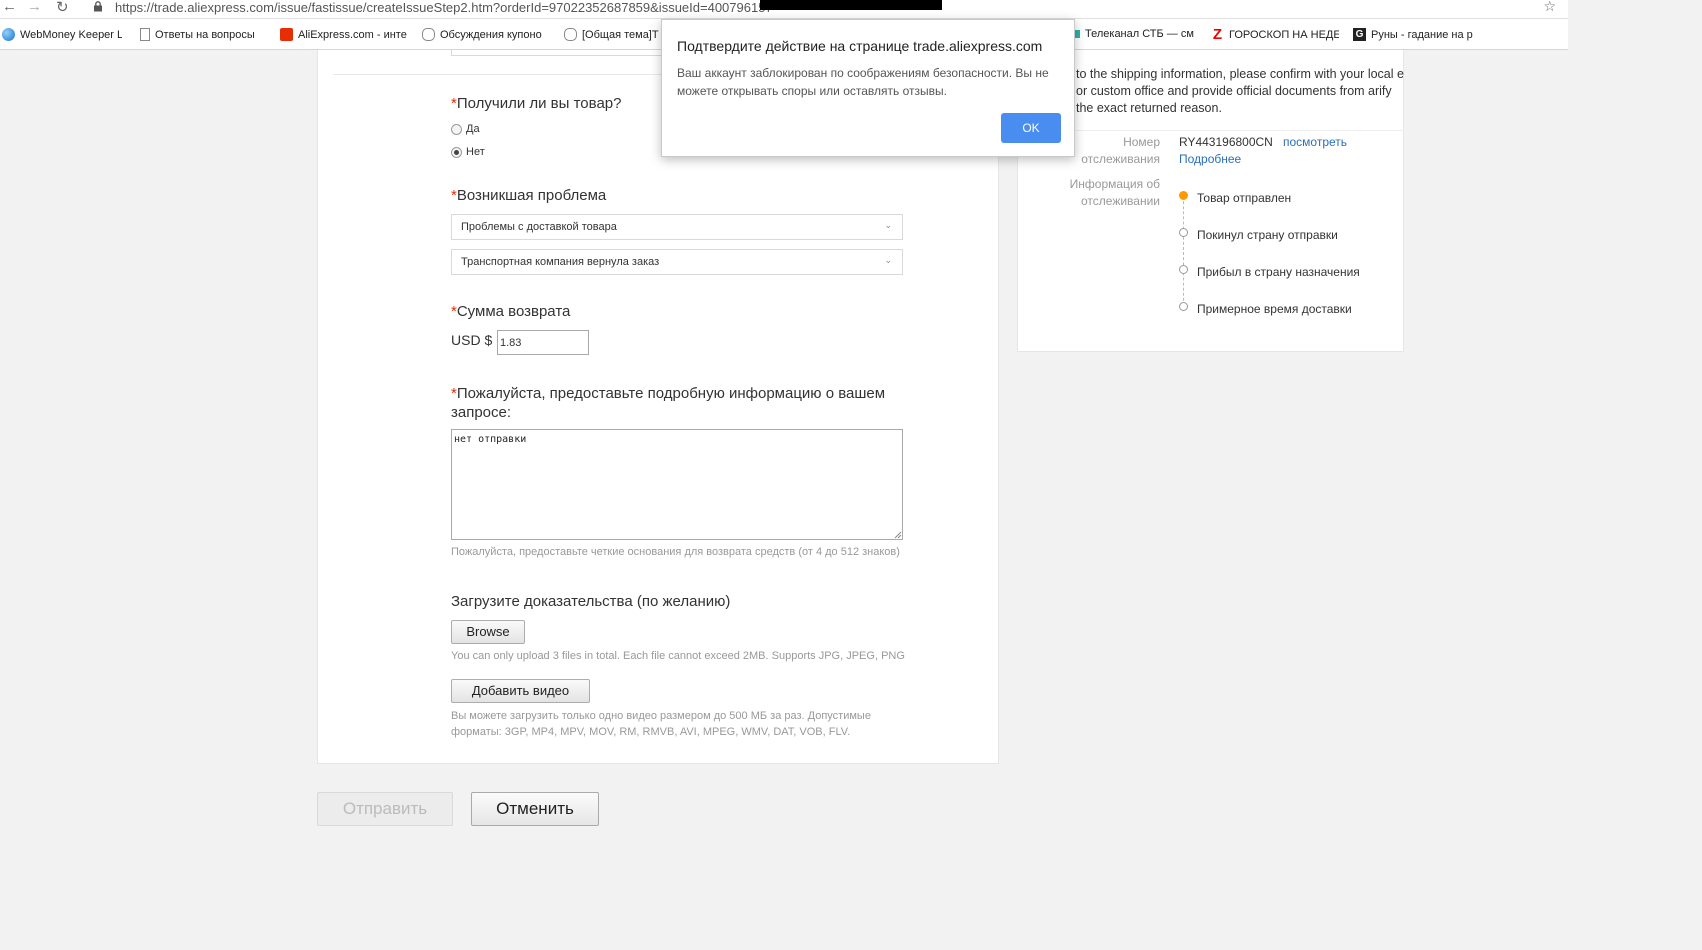  I want to click on view-tracking-link: посмотреть, so click(1315, 142).